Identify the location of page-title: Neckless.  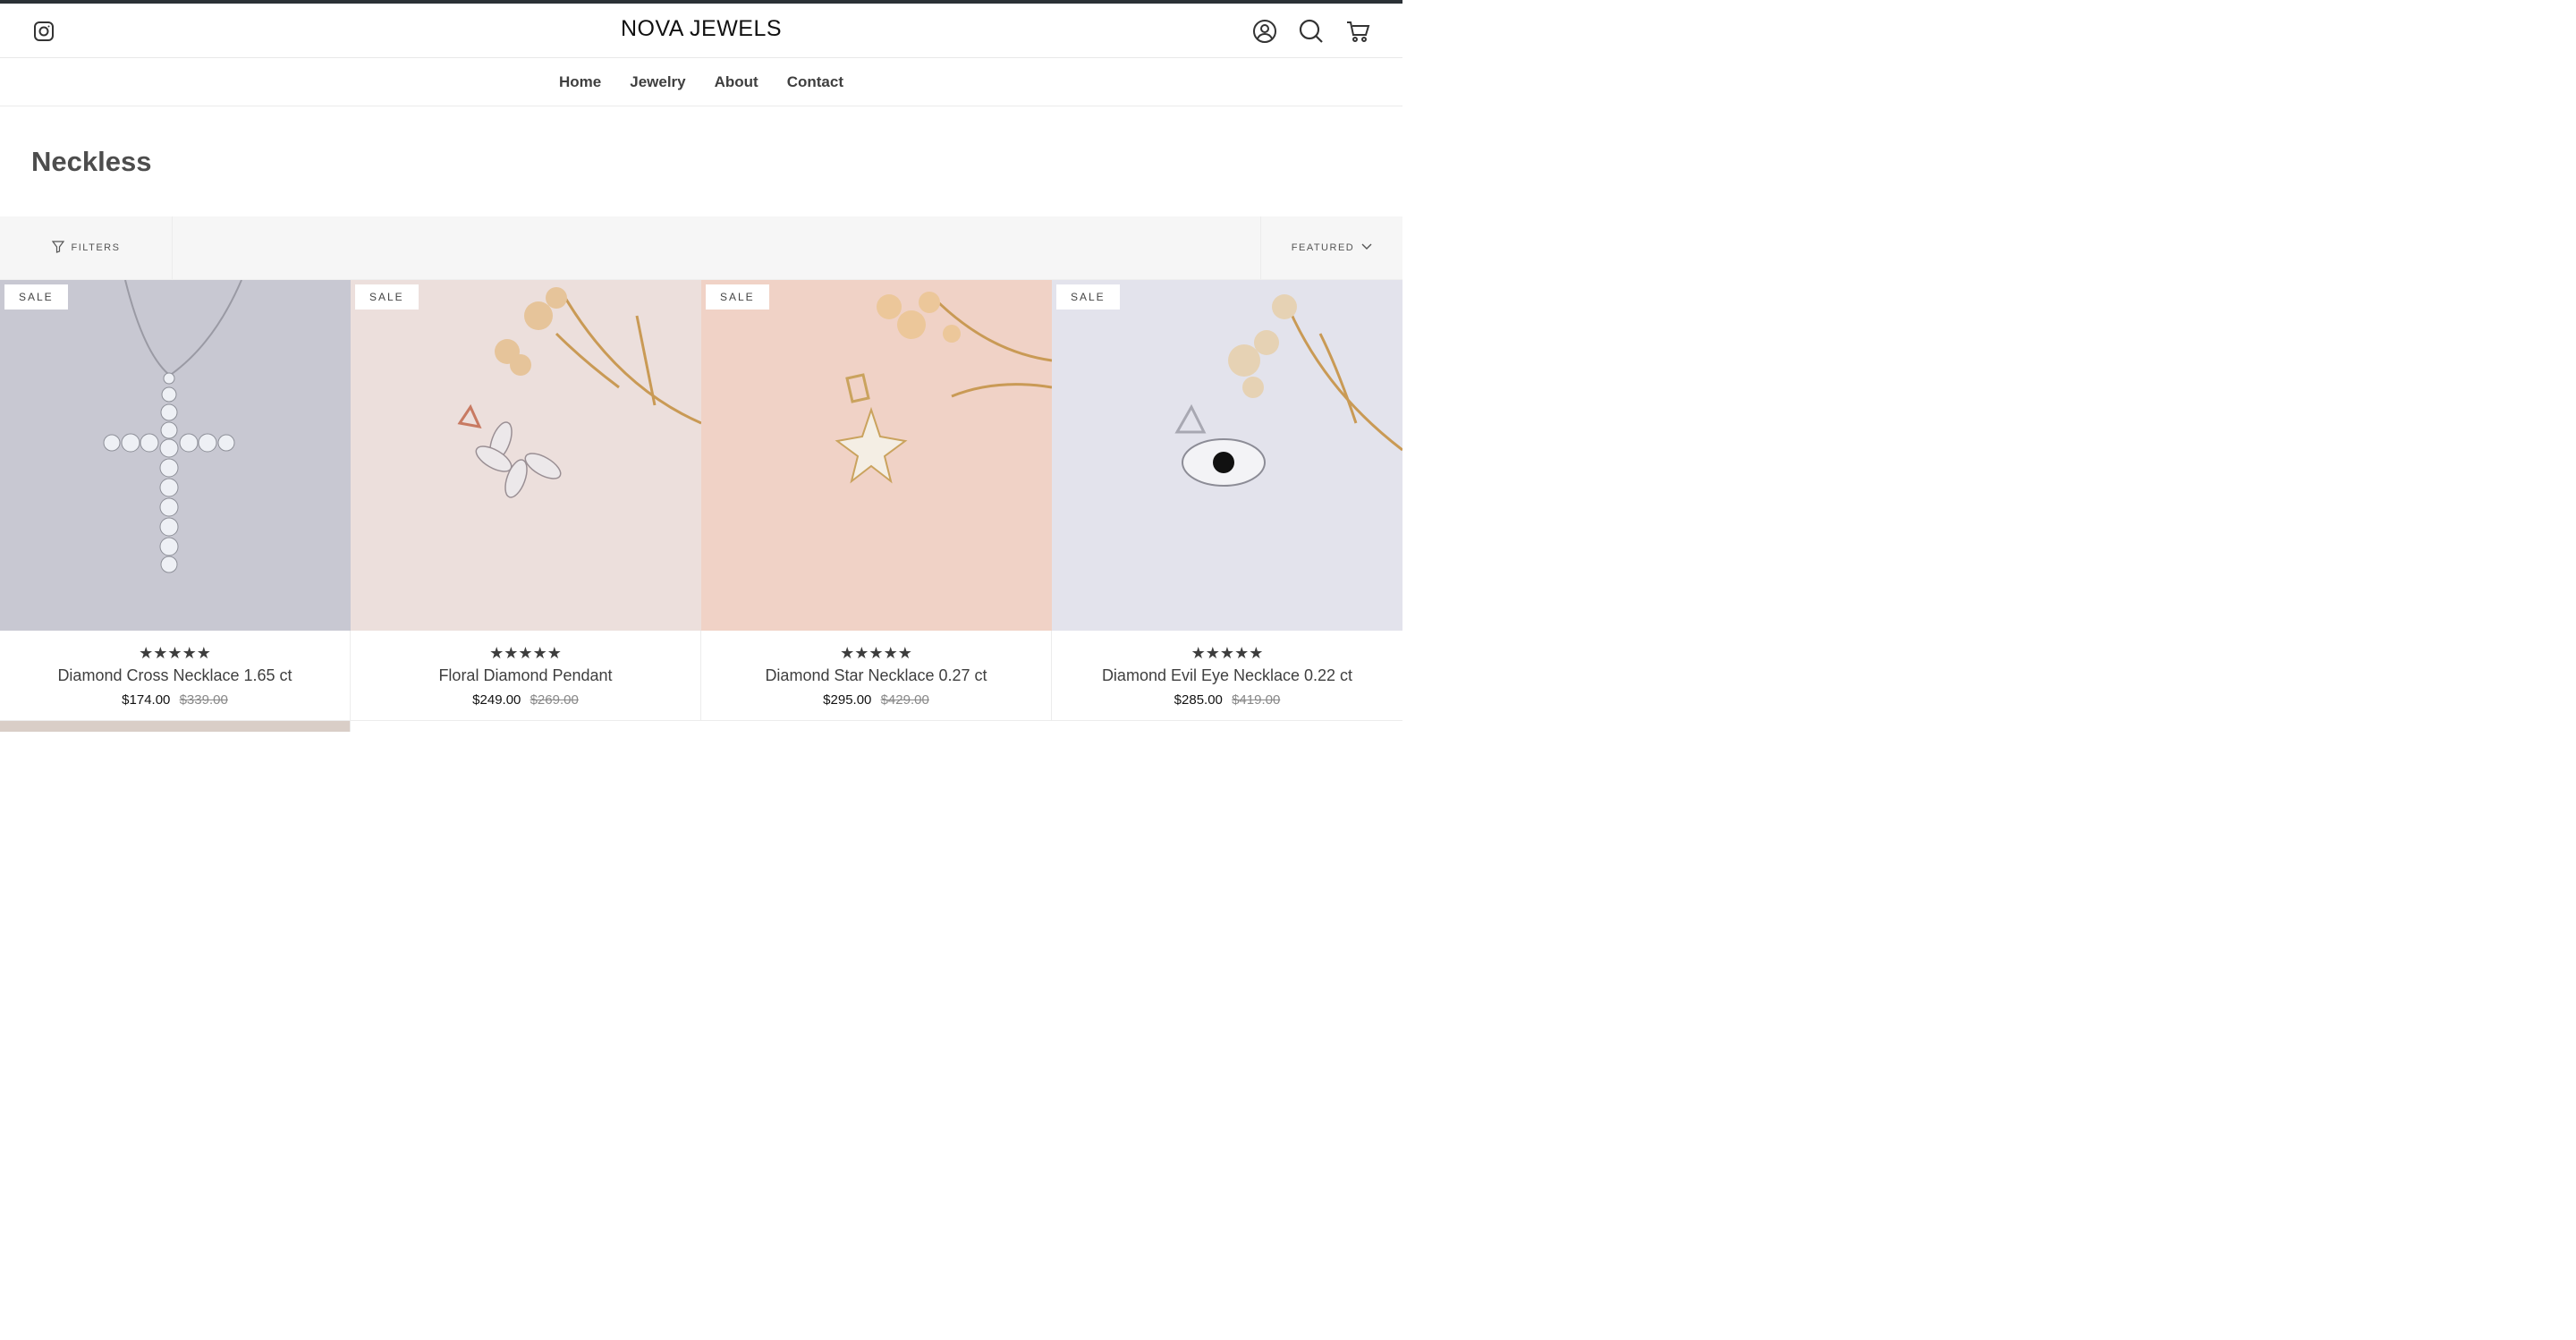
(91, 161).